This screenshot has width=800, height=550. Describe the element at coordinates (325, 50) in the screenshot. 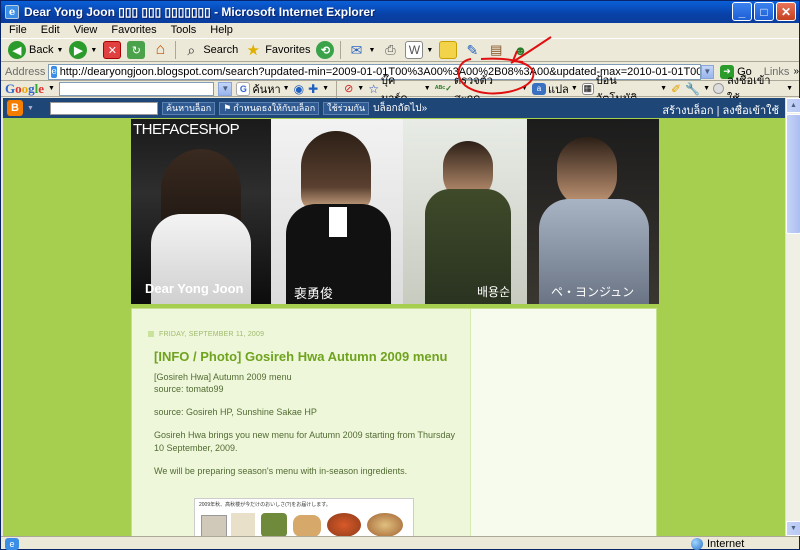

I see `history-button: ⟲` at that location.